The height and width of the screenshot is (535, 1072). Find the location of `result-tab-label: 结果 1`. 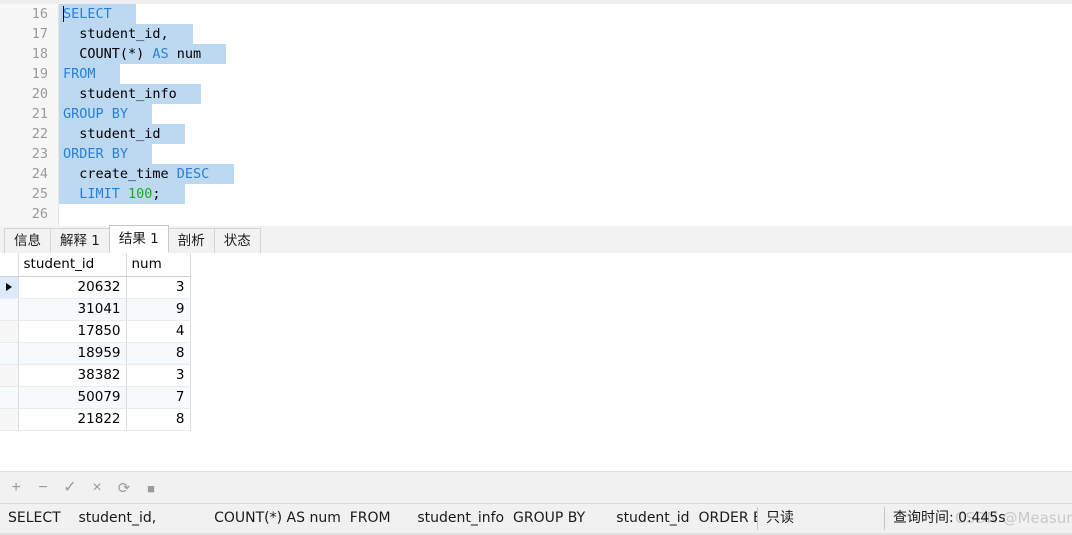

result-tab-label: 结果 1 is located at coordinates (138, 239).